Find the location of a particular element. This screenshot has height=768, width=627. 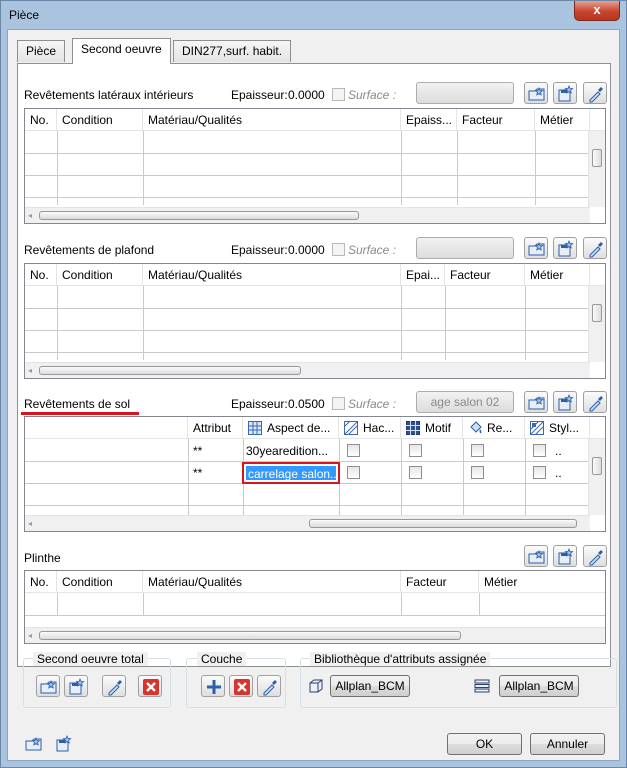

sol-row2-remplissage-checkbox is located at coordinates (477, 472).